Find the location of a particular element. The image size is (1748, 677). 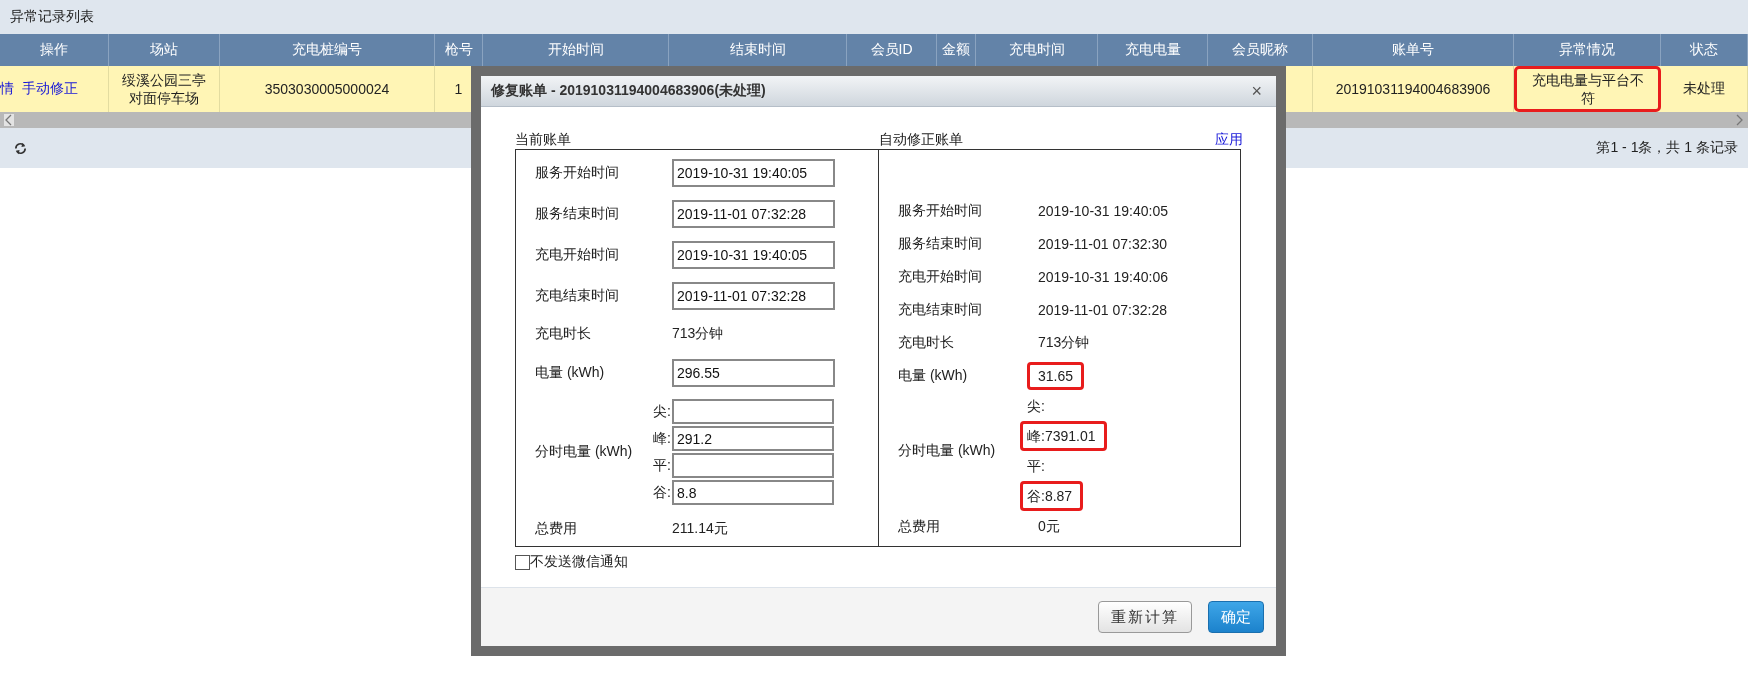

input-field: 296.55 is located at coordinates (753, 372).